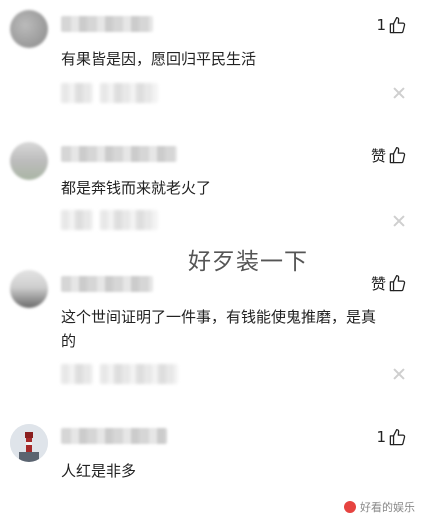  Describe the element at coordinates (159, 59) in the screenshot. I see `comment-text: 有果皆是因，愿回归平民生活` at that location.